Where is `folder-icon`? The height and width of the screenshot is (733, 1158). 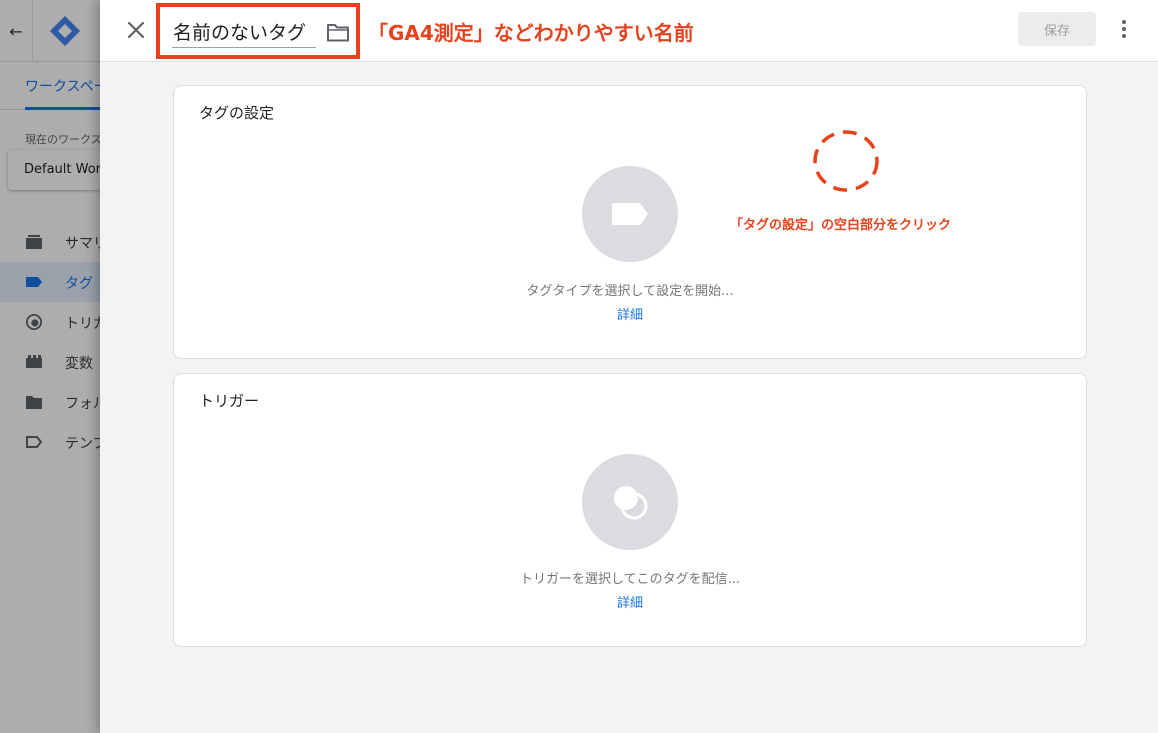
folder-icon is located at coordinates (338, 32).